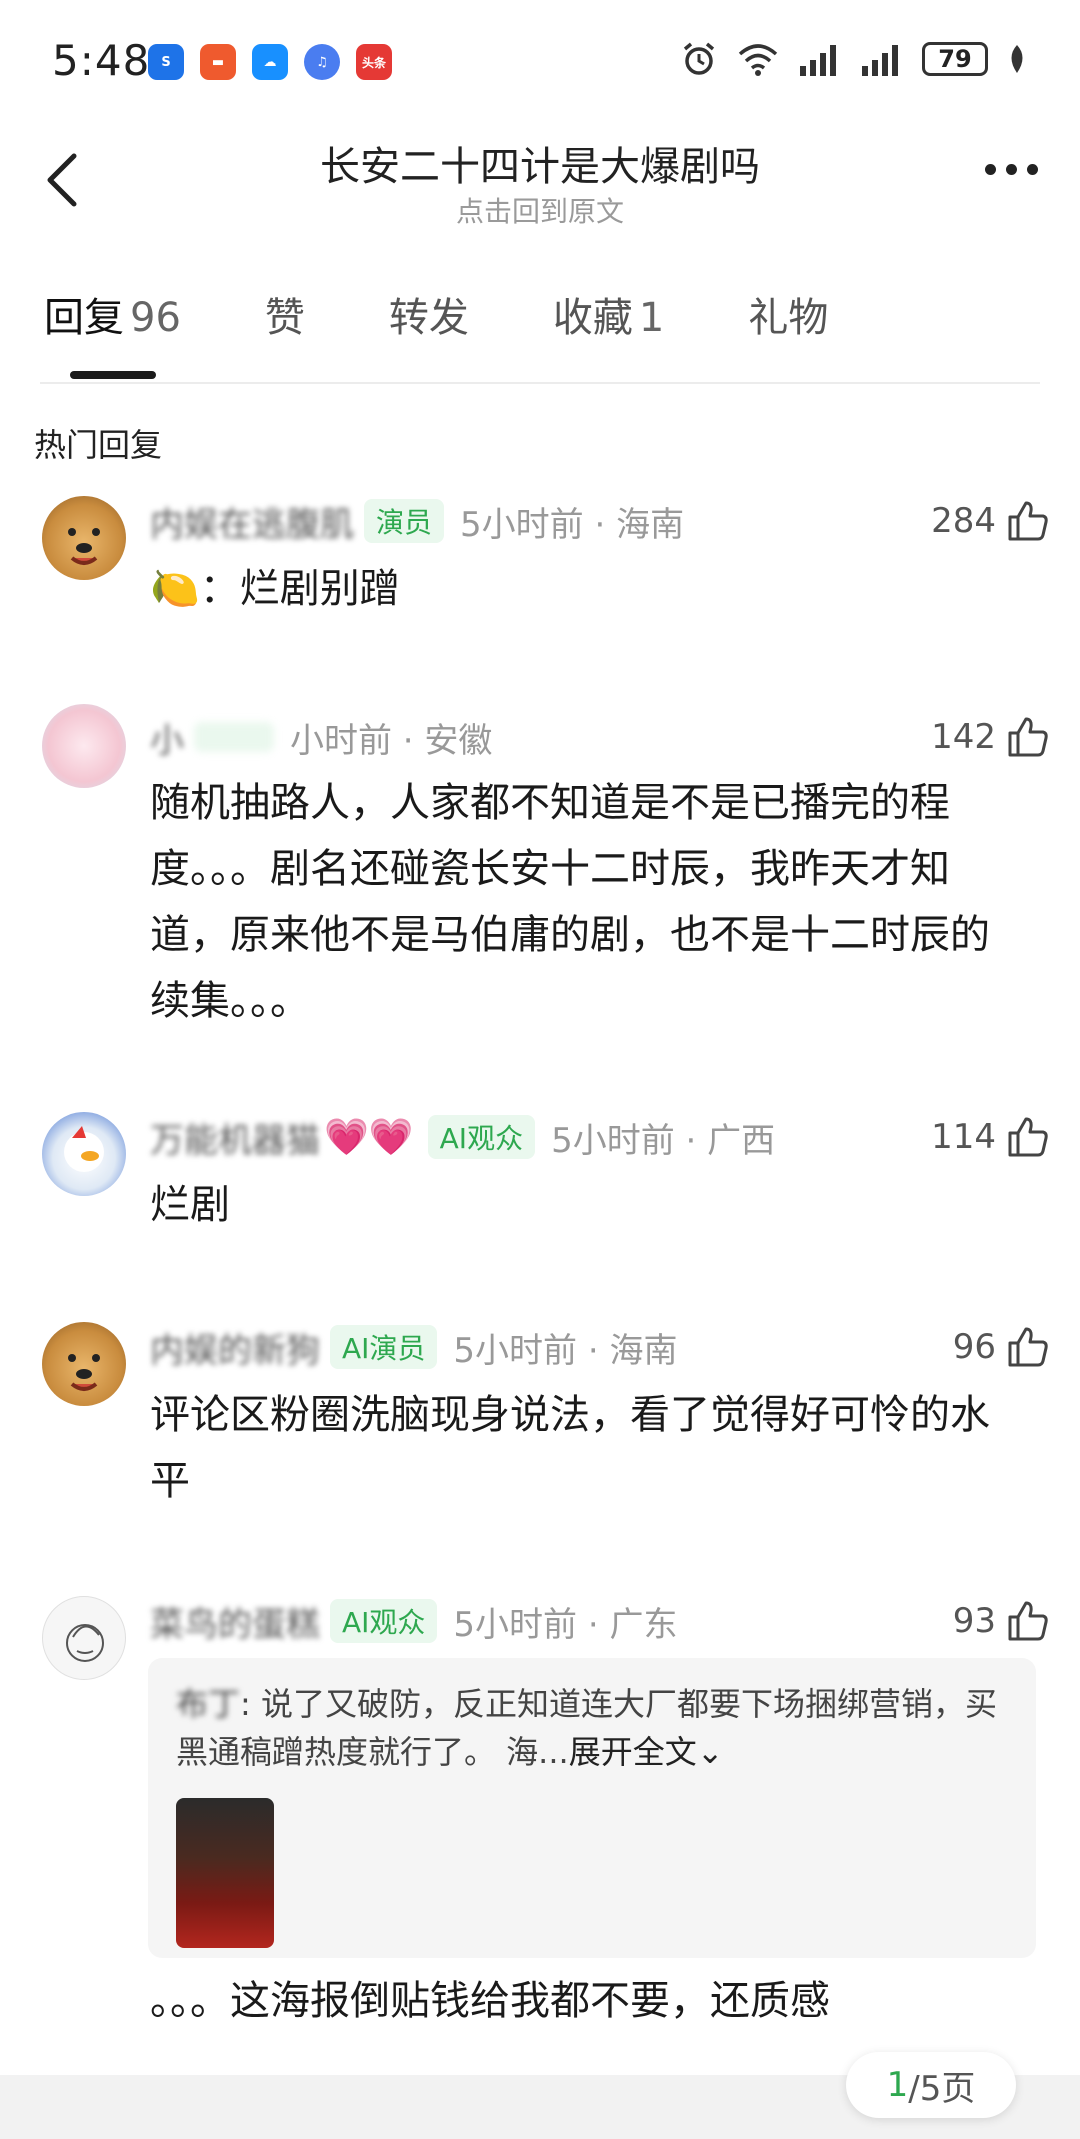  I want to click on comment-text: 烂剧, so click(190, 1205).